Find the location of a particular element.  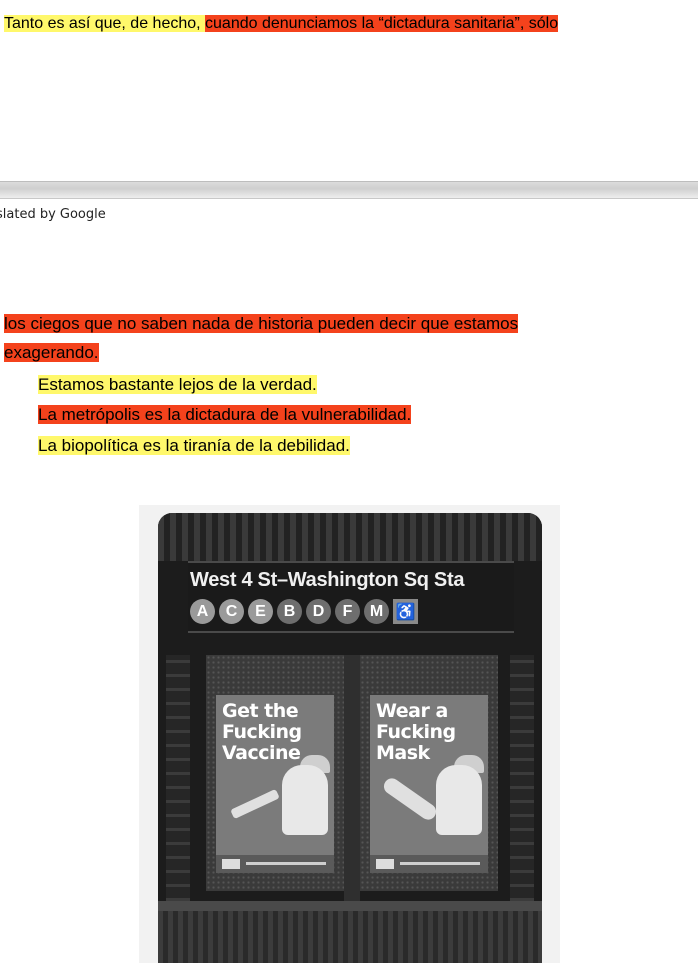

line-bullet: E is located at coordinates (260, 611).